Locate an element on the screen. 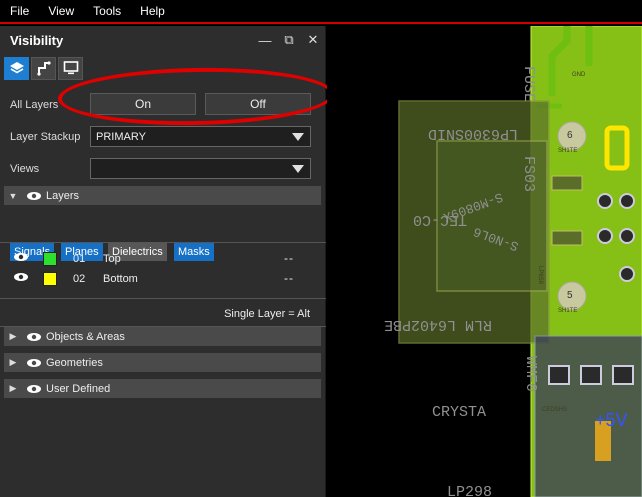 The width and height of the screenshot is (642, 497). all-layers-on-button: On is located at coordinates (143, 104).